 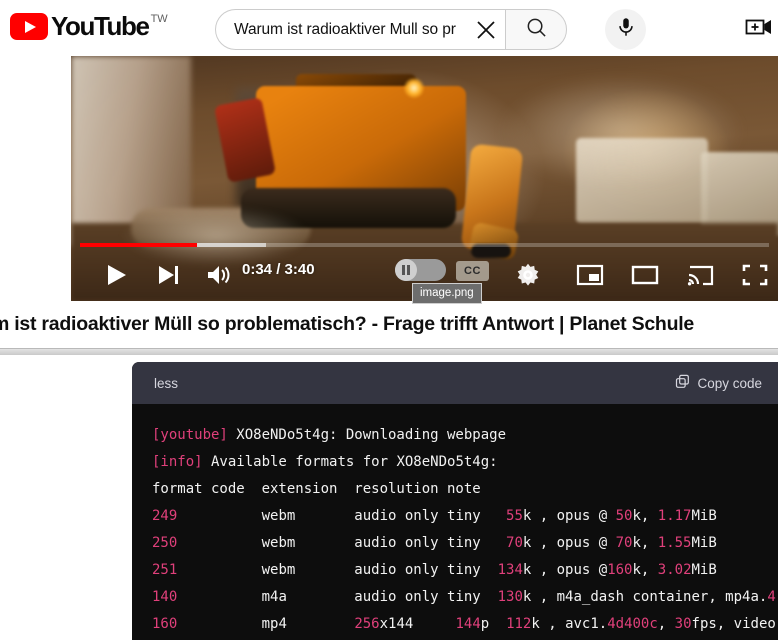 I want to click on video-time-display: 0:34 / 3:40, so click(x=278, y=269).